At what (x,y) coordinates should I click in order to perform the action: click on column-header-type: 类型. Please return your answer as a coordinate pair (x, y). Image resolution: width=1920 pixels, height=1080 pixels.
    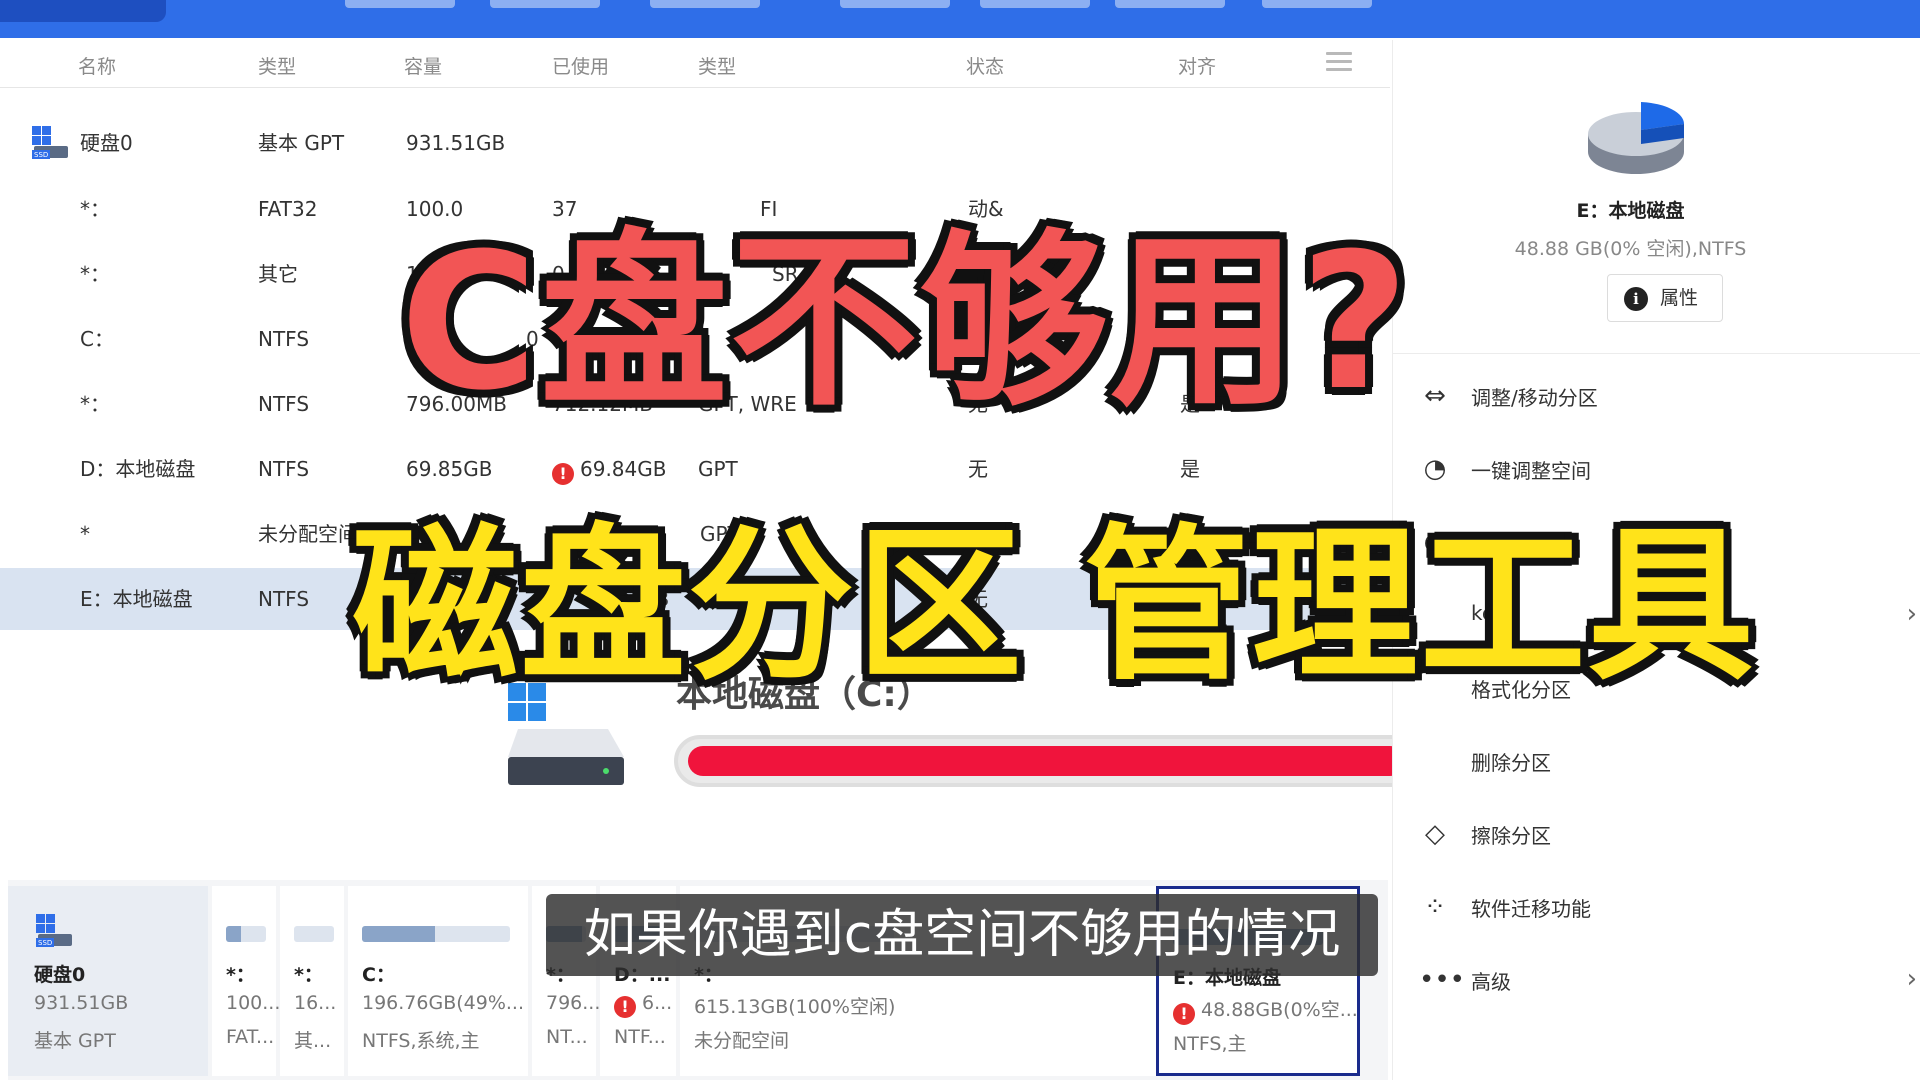
    Looking at the image, I should click on (277, 65).